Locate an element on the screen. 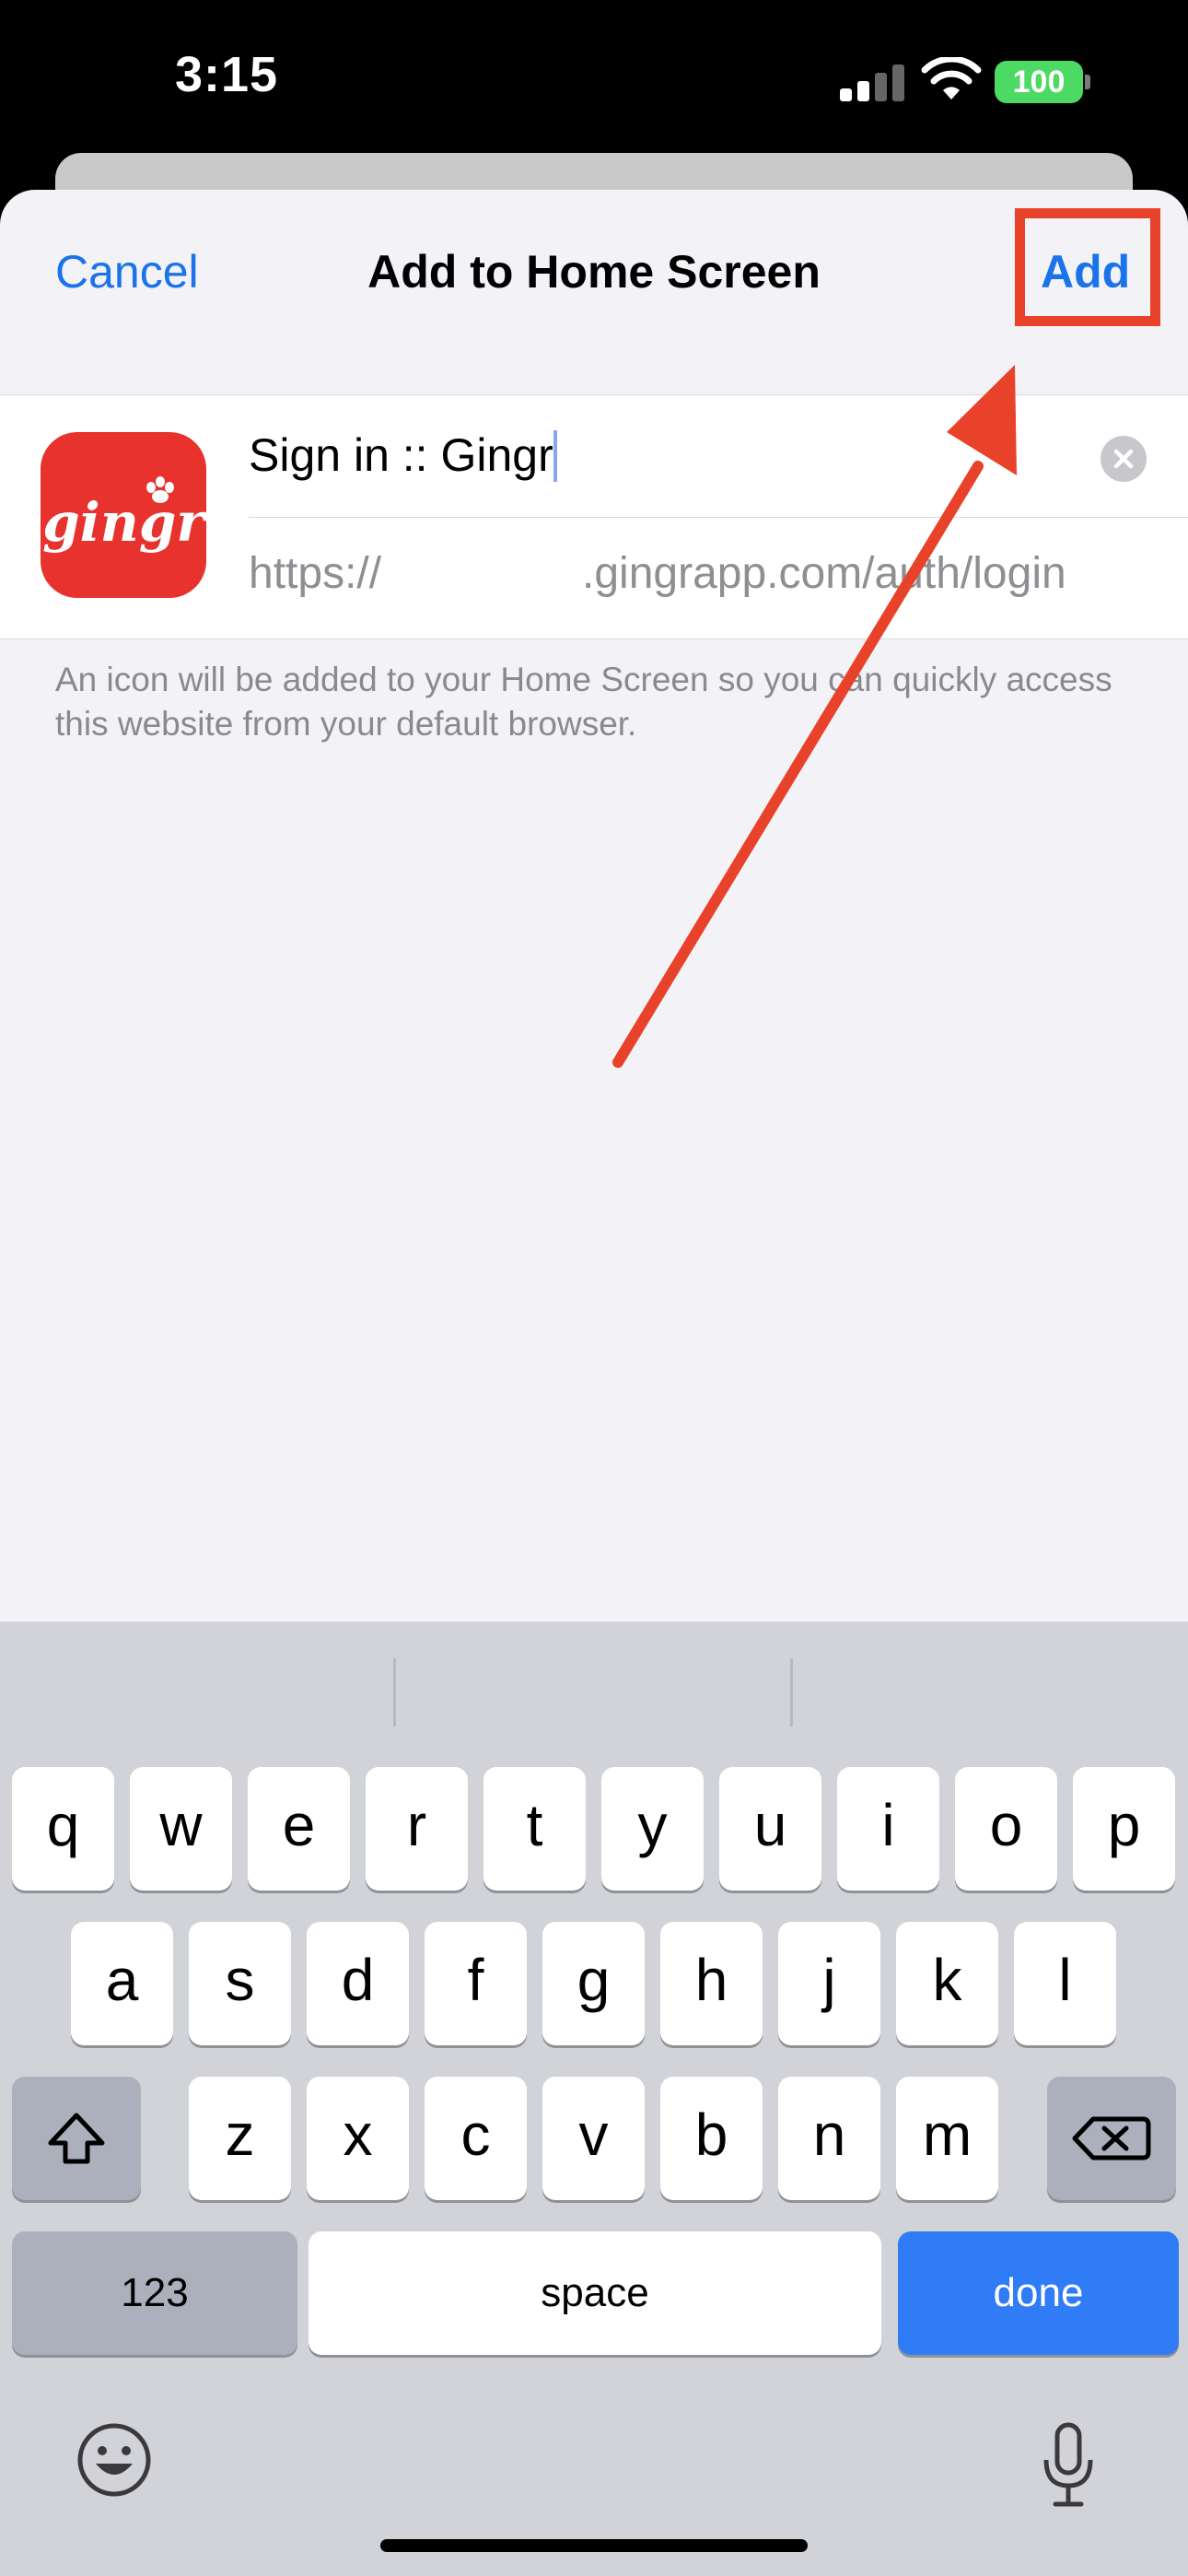 The image size is (1188, 2576). key-p: p is located at coordinates (1124, 1829).